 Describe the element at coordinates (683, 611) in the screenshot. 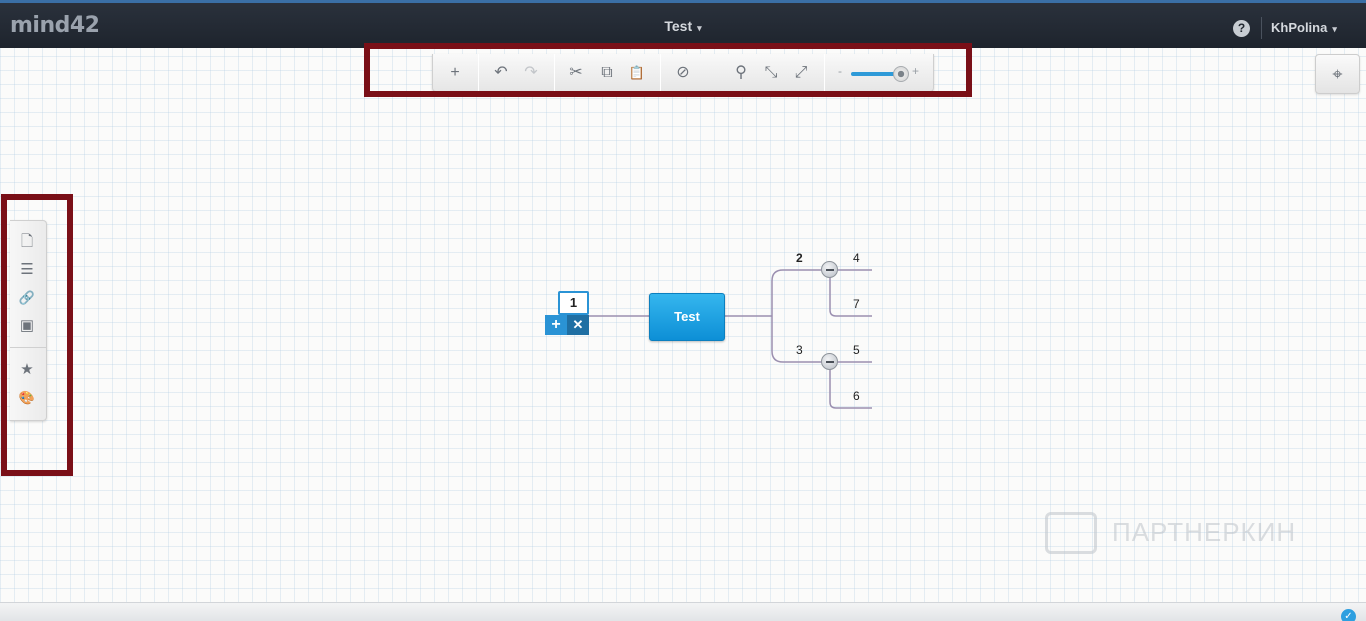

I see `status-bar: ✓` at that location.